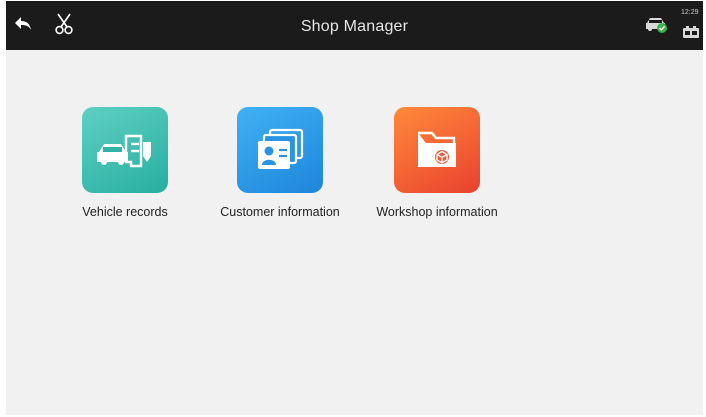 The width and height of the screenshot is (706, 417). I want to click on app-label: Customer information, so click(280, 212).